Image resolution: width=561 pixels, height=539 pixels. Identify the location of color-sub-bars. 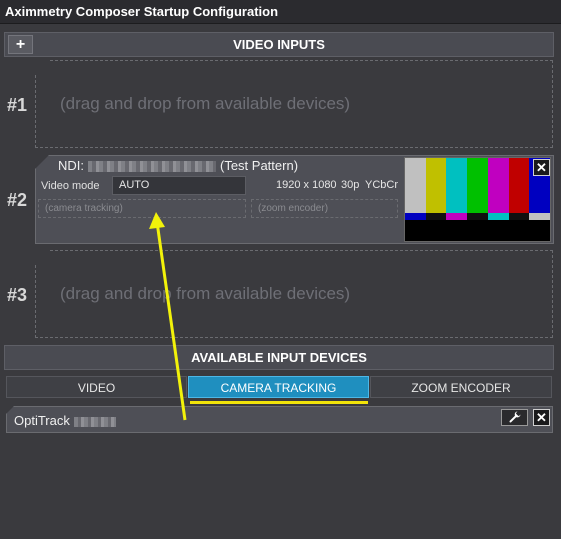
(477, 216).